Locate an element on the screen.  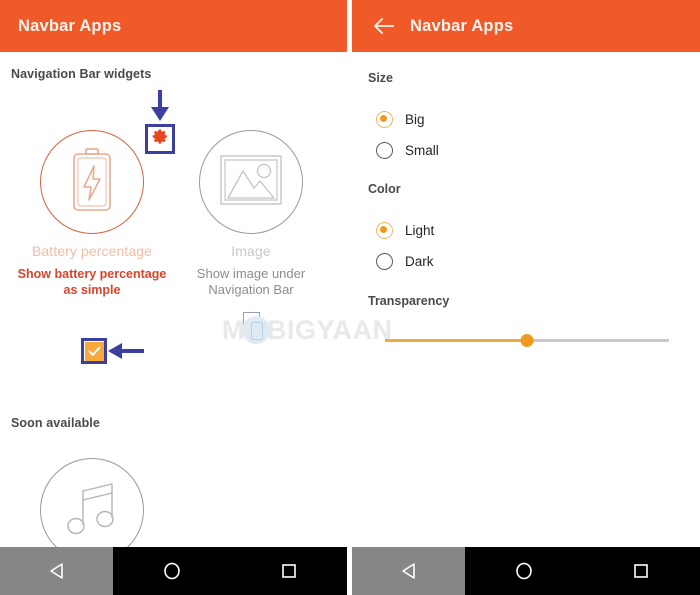
left-navbar-grey-segment is located at coordinates (56, 571).